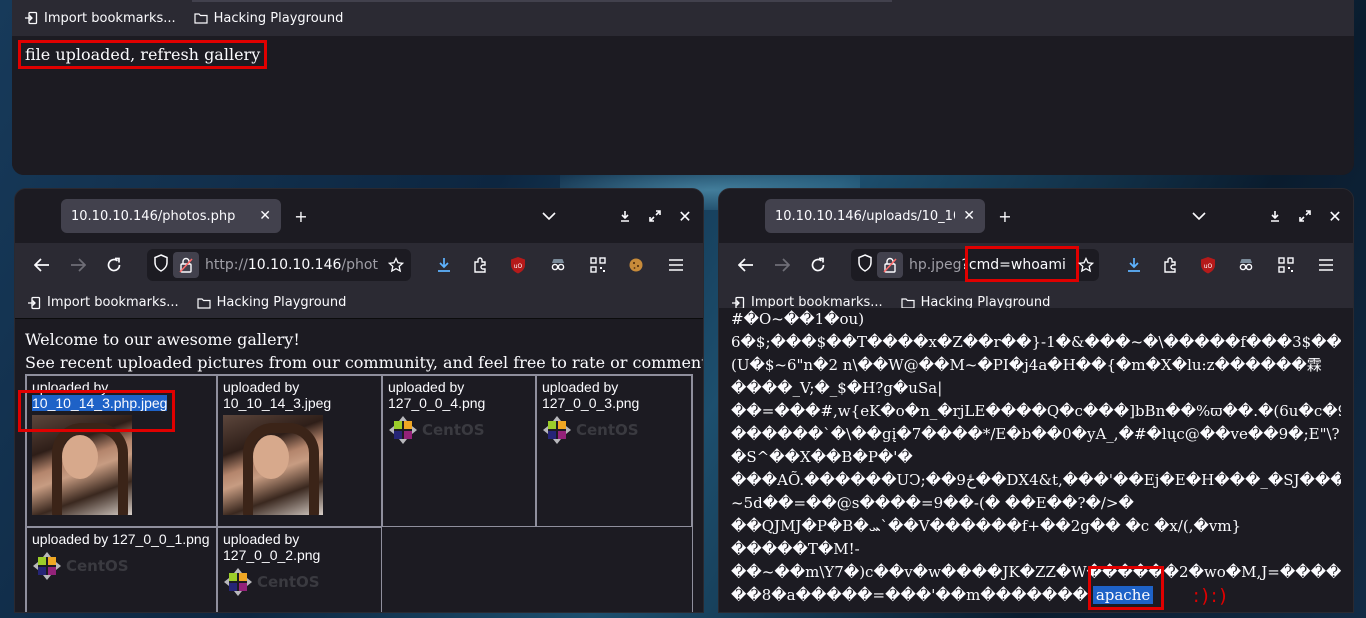  I want to click on cell-filename: 127_0_0_2.png, so click(272, 555).